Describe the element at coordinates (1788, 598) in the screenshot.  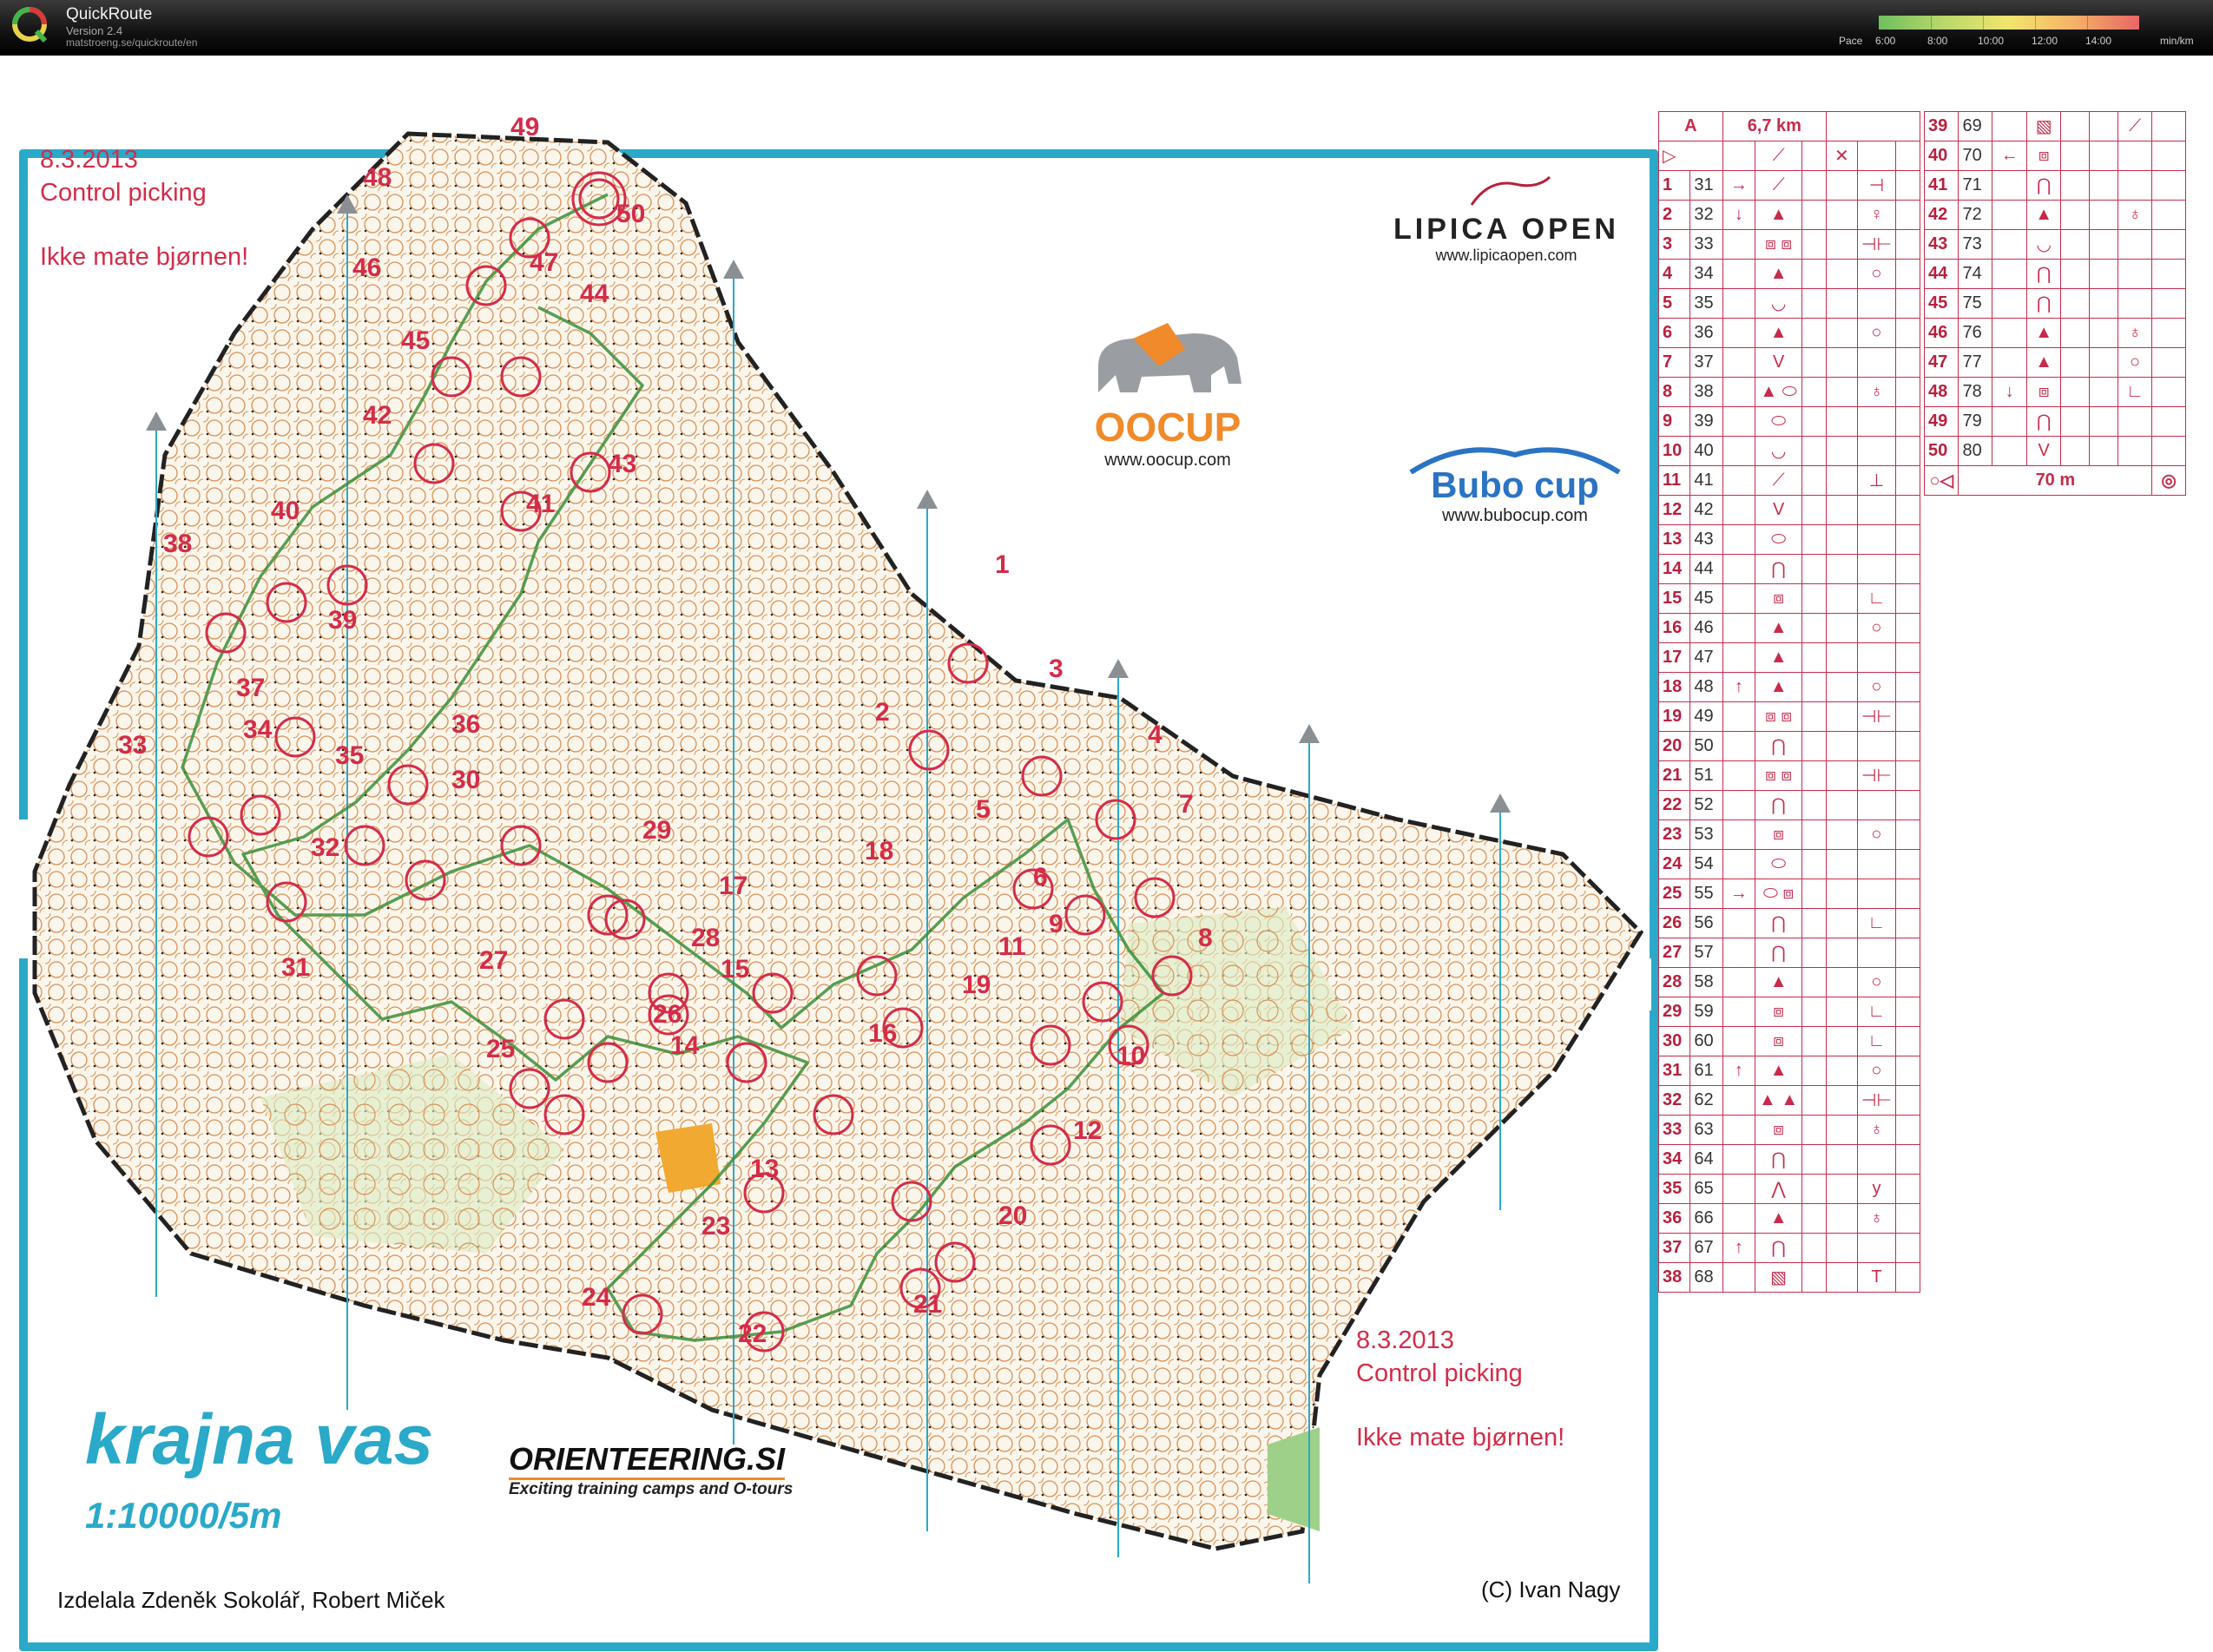
I see `description-row: 15 45 ⧈ ∟` at that location.